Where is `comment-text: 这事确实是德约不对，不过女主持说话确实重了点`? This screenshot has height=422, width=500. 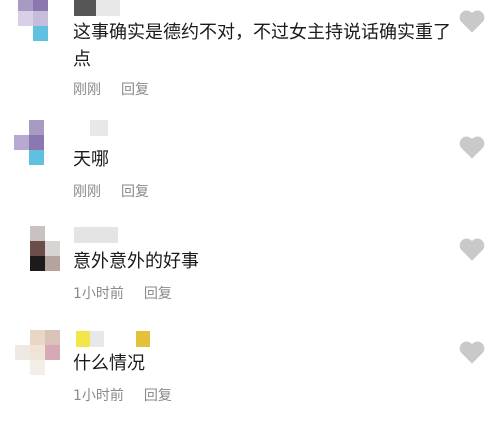 comment-text: 这事确实是德约不对，不过女主持说话确实重了点 is located at coordinates (262, 46).